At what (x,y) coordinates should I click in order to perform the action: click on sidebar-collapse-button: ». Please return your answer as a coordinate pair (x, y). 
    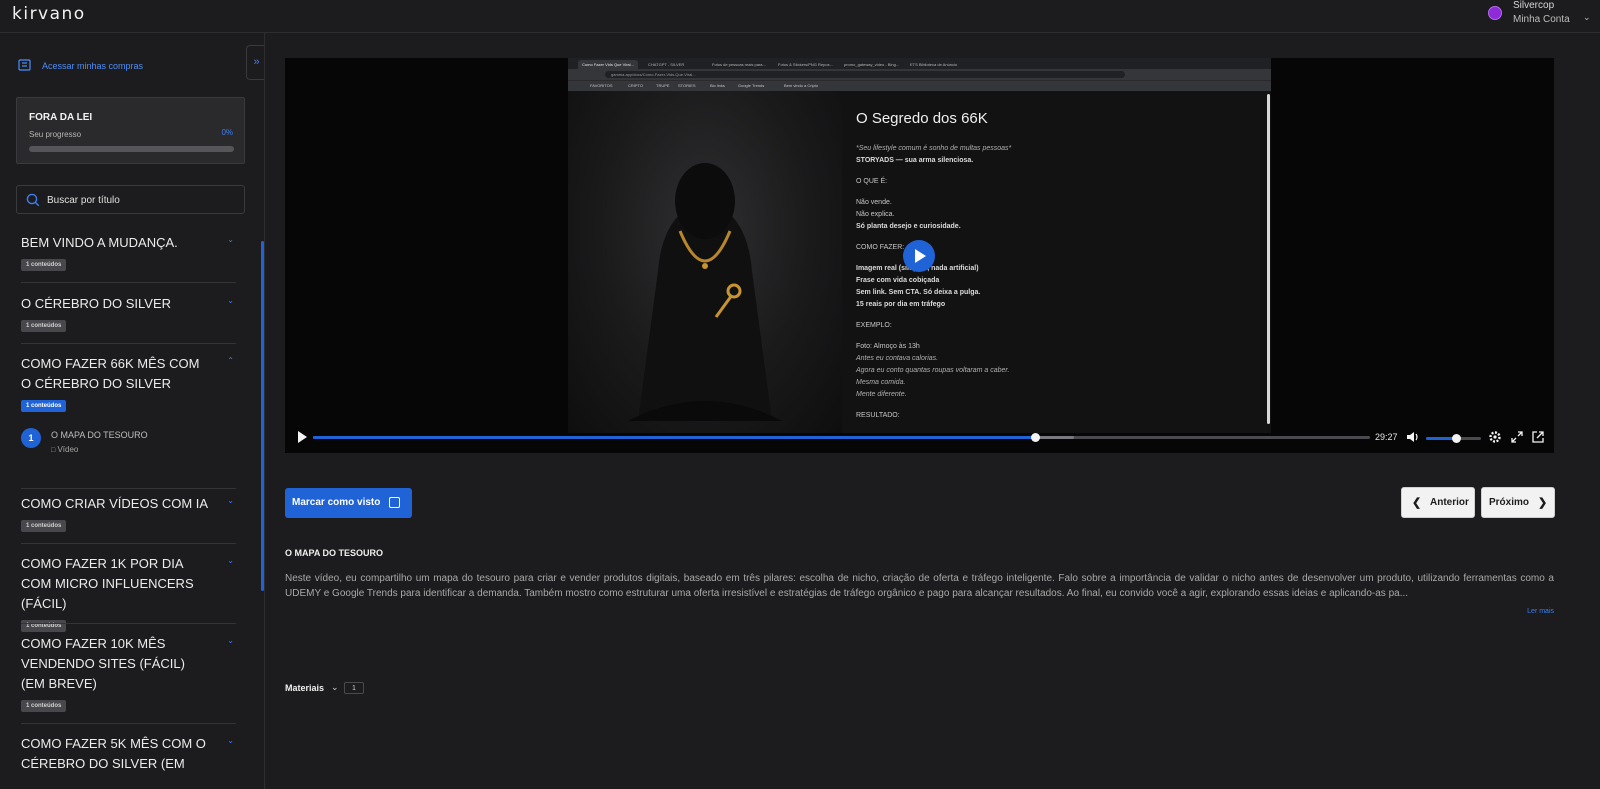
    Looking at the image, I should click on (255, 62).